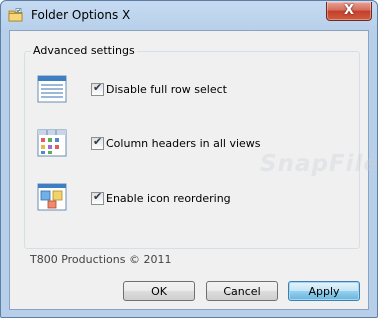  I want to click on snapfiles-watermark: SnapFiles, so click(318, 164).